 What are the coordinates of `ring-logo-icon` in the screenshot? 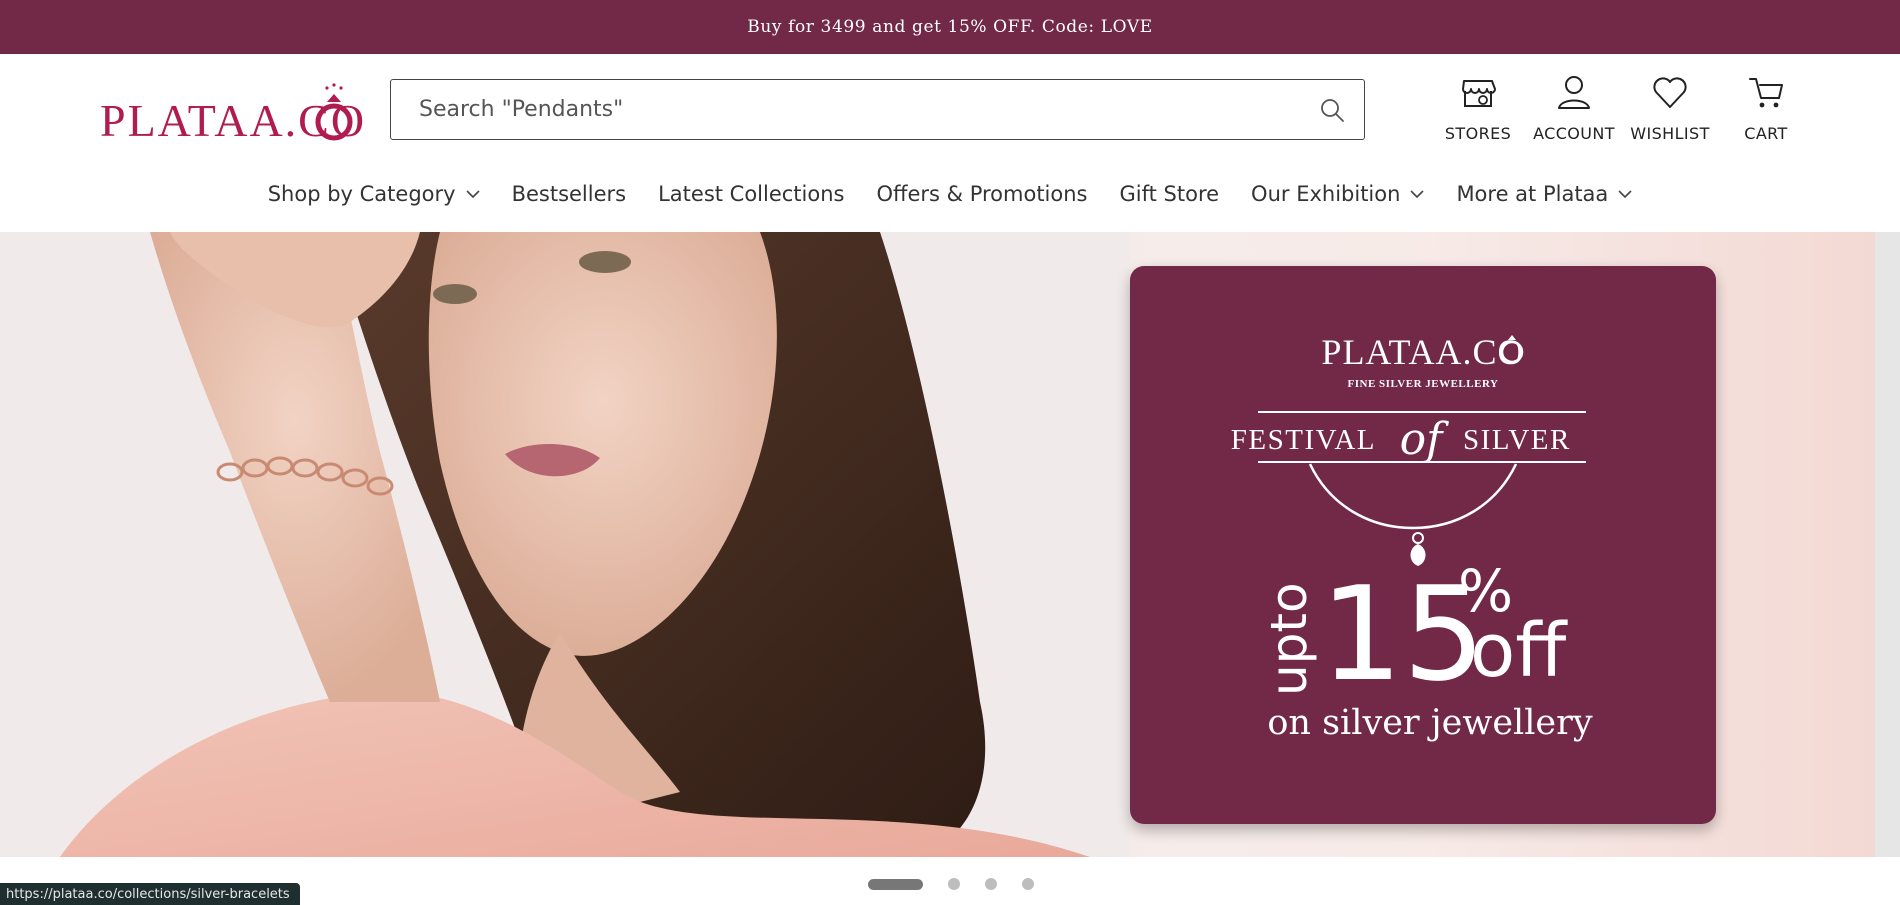 It's located at (334, 112).